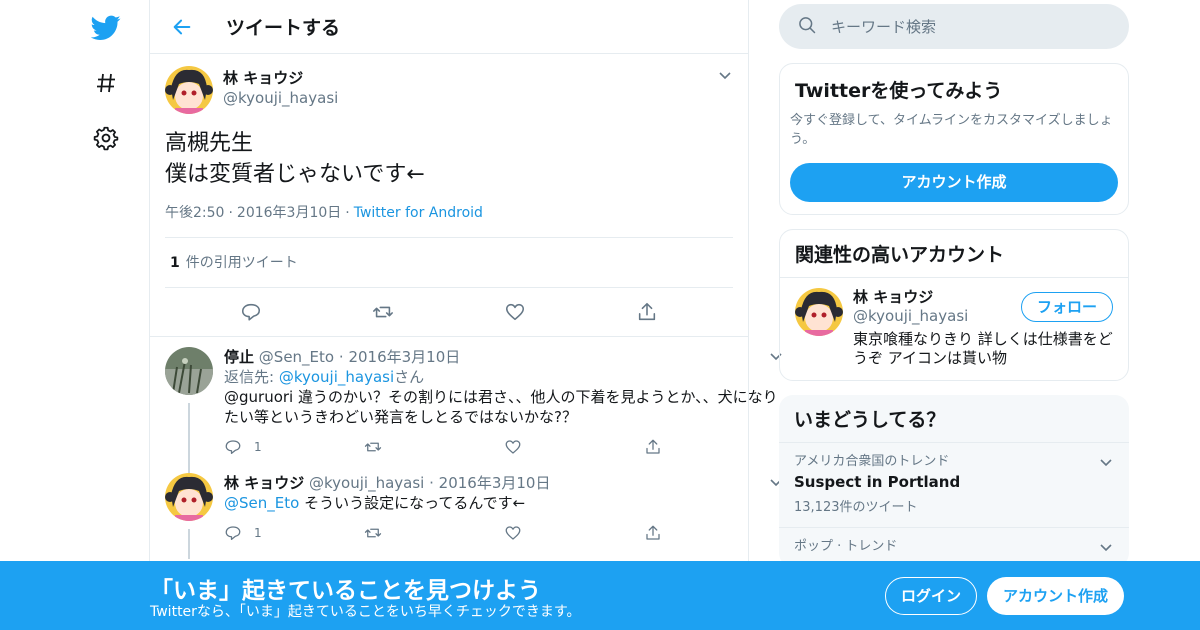 This screenshot has height=630, width=1200. Describe the element at coordinates (856, 507) in the screenshot. I see `trend-count: 13,123件のツイート` at that location.